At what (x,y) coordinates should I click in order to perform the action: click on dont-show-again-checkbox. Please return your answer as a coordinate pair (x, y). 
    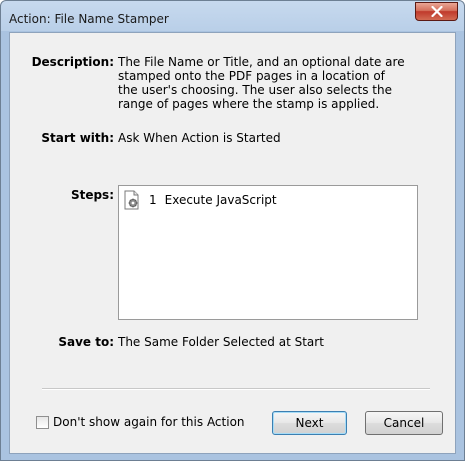
    Looking at the image, I should click on (42, 422).